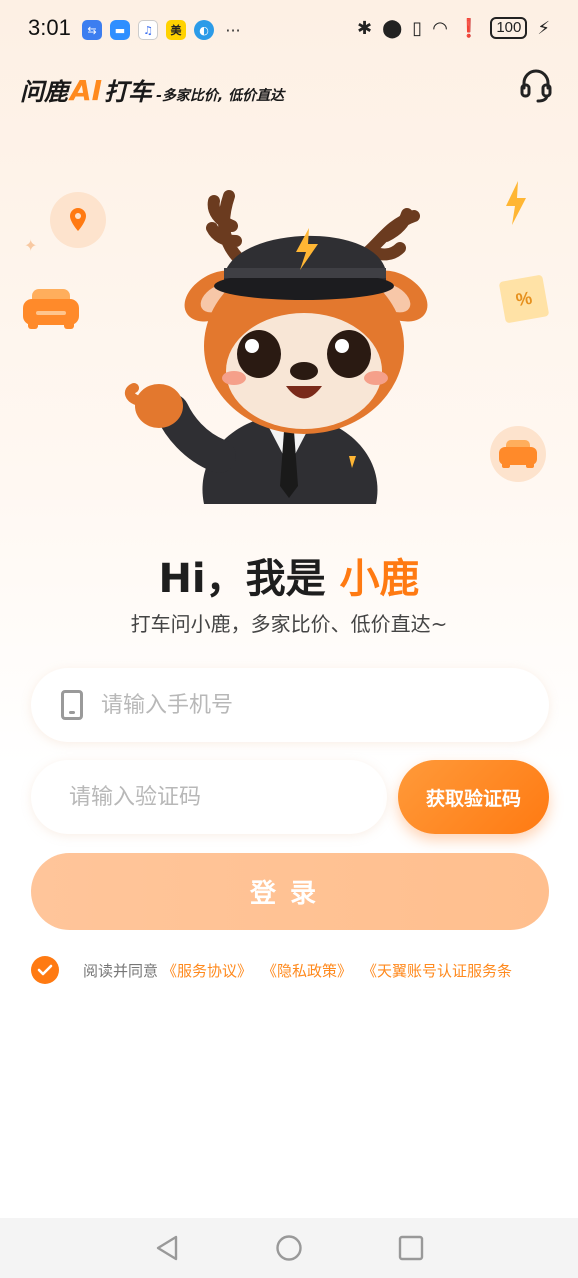  Describe the element at coordinates (289, 30) in the screenshot. I see `status-bar: 3:01 ⇆ ▬ ♫ 美 ◐ ··· ✱ ⬤ ▯ ◠ ❗ 100 ⚡` at that location.